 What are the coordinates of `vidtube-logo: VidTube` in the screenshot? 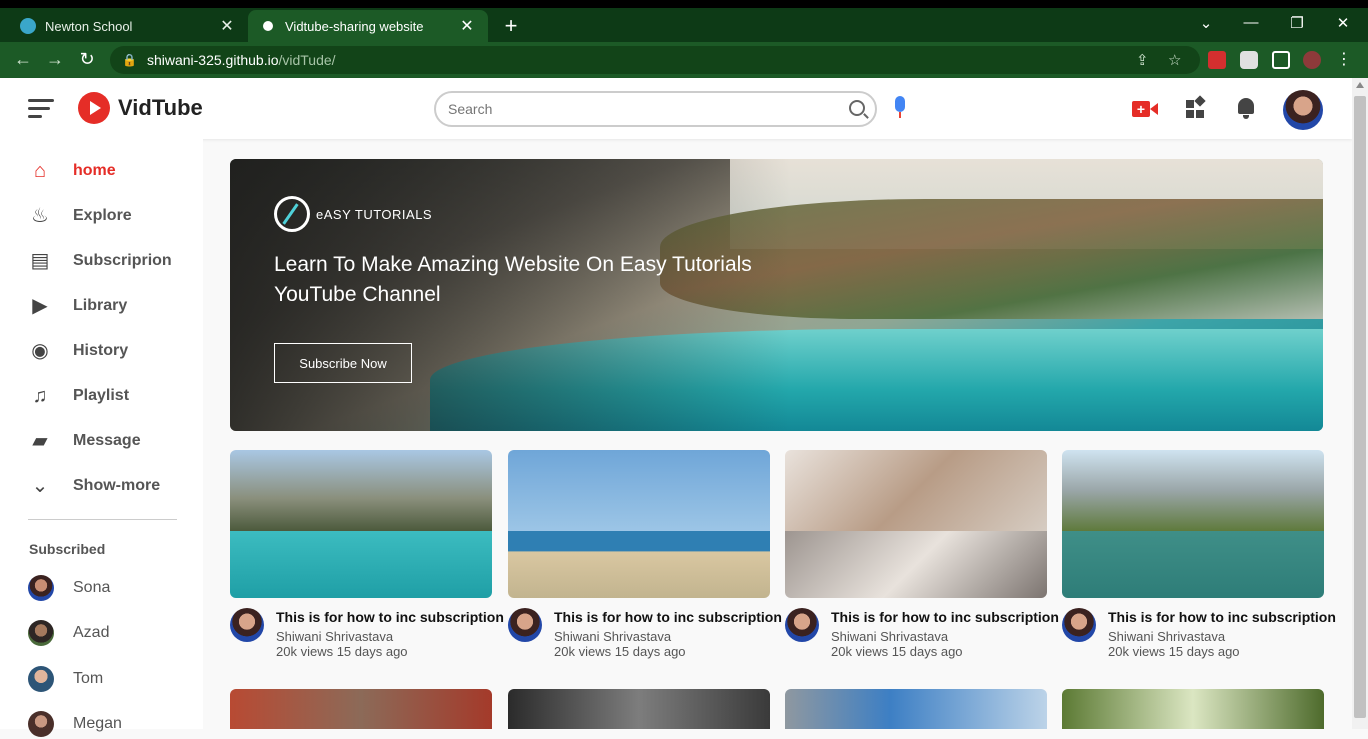 It's located at (140, 108).